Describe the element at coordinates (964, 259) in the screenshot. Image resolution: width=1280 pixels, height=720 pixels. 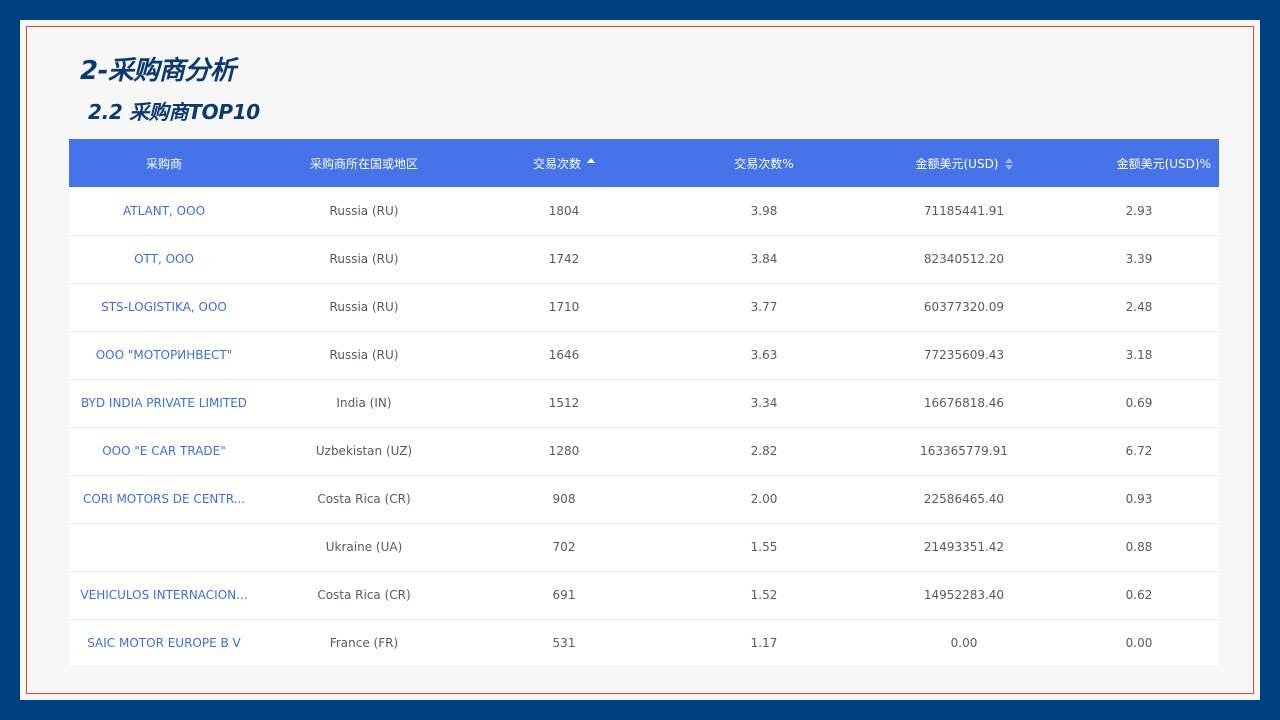
I see `amount-usd-cell: 82340512.20` at that location.